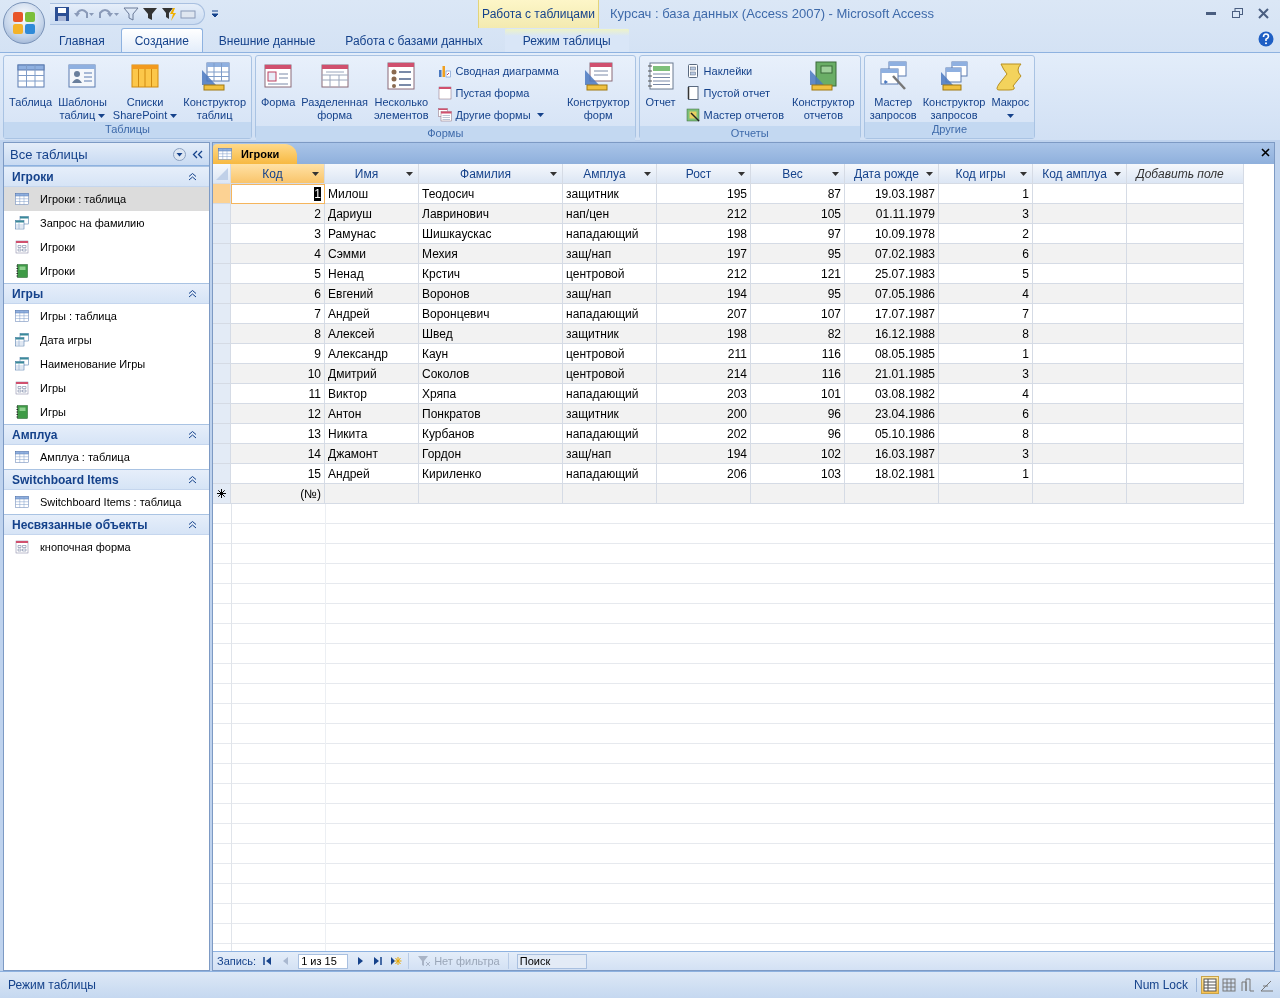 The height and width of the screenshot is (998, 1280). I want to click on select-all-icon, so click(221, 173).